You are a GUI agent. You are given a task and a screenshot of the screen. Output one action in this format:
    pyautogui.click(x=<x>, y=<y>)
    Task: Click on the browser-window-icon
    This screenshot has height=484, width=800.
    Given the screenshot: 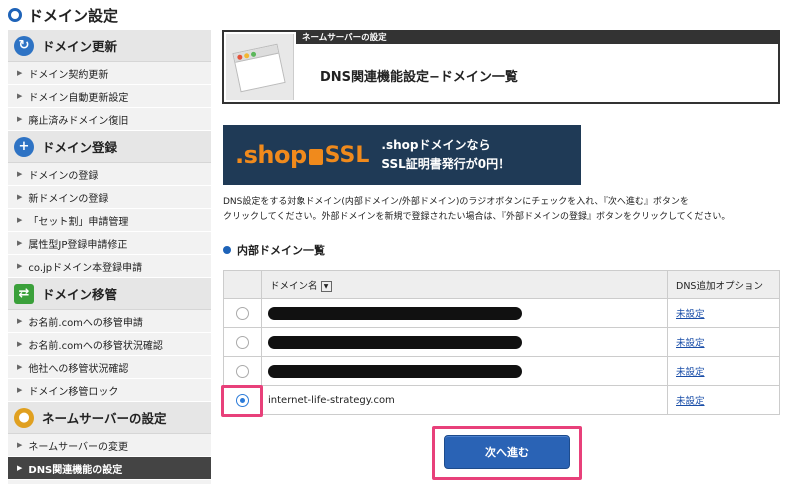 What is the action you would take?
    pyautogui.click(x=260, y=67)
    